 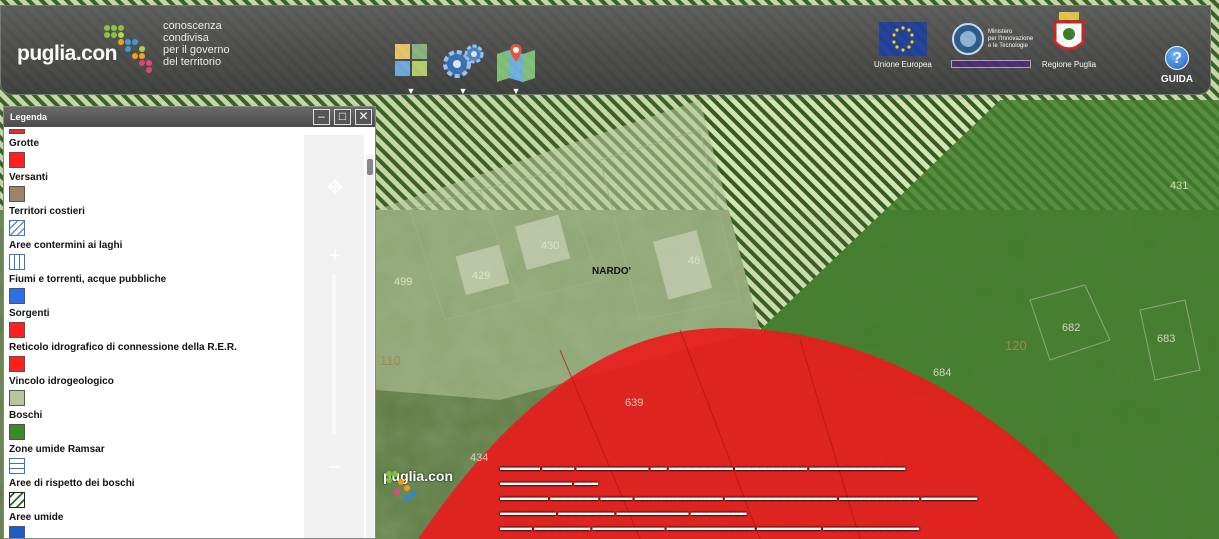 I want to click on map-pin-icon, so click(x=516, y=63).